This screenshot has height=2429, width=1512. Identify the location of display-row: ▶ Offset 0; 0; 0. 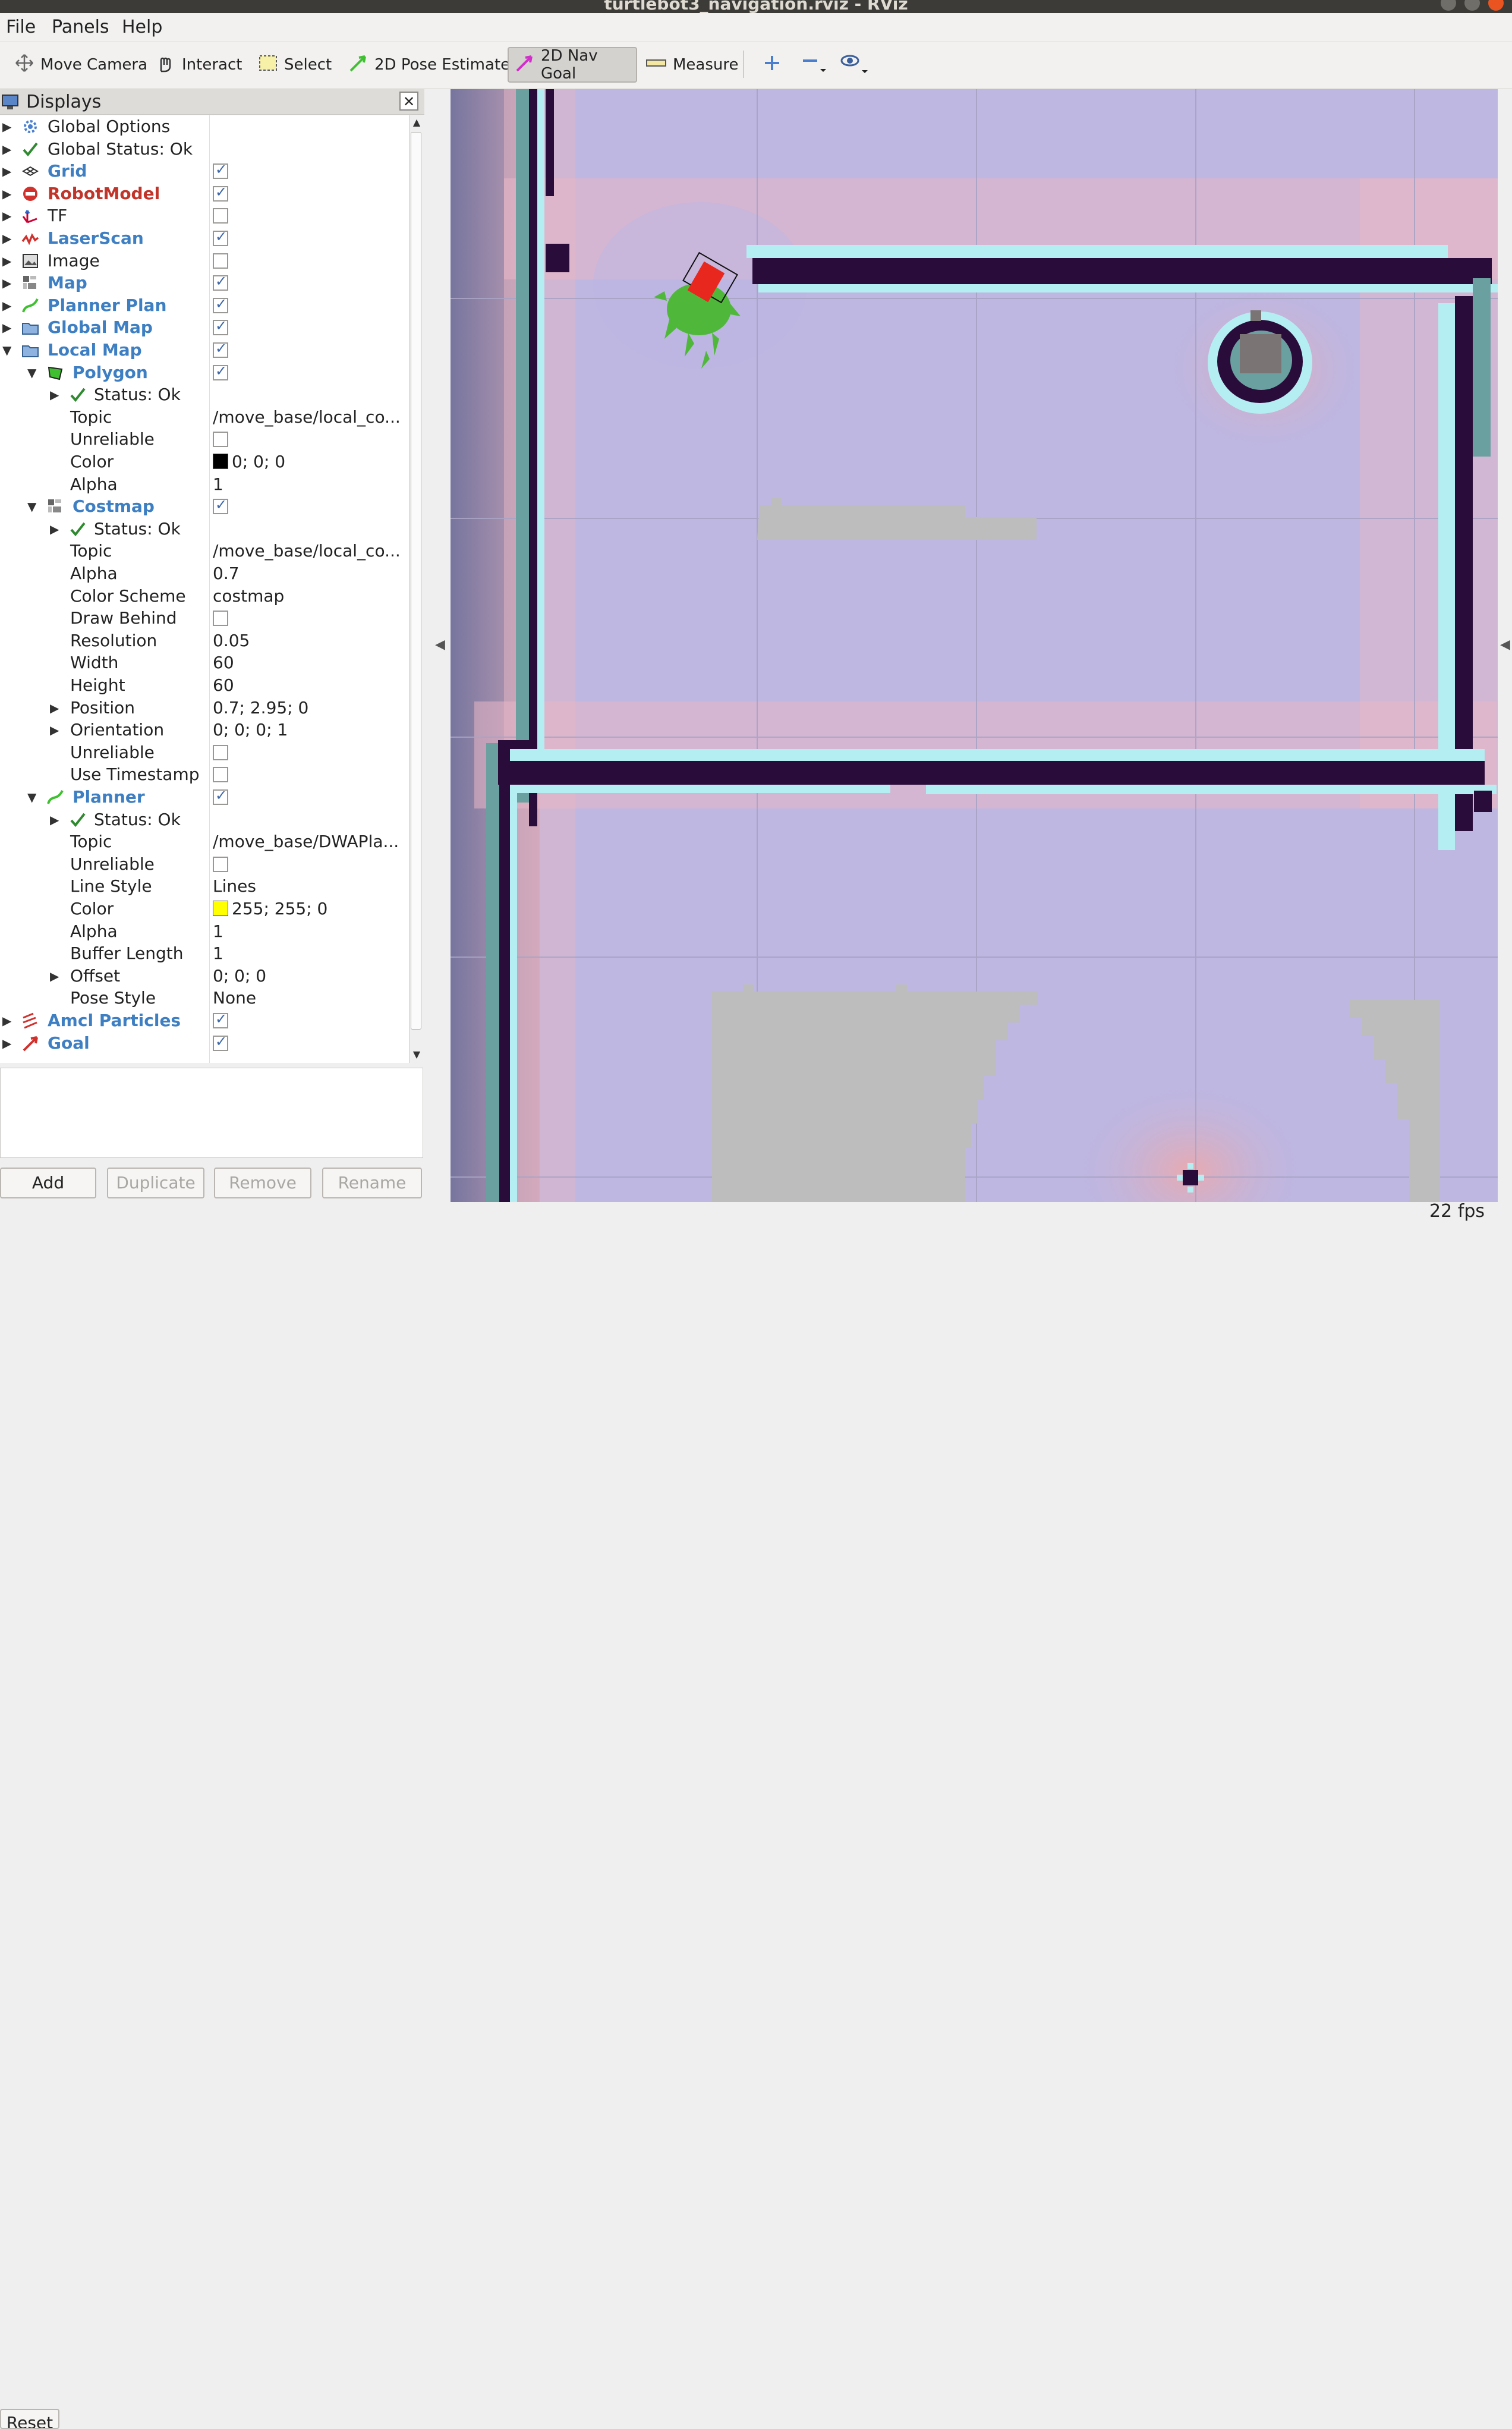
(204, 976).